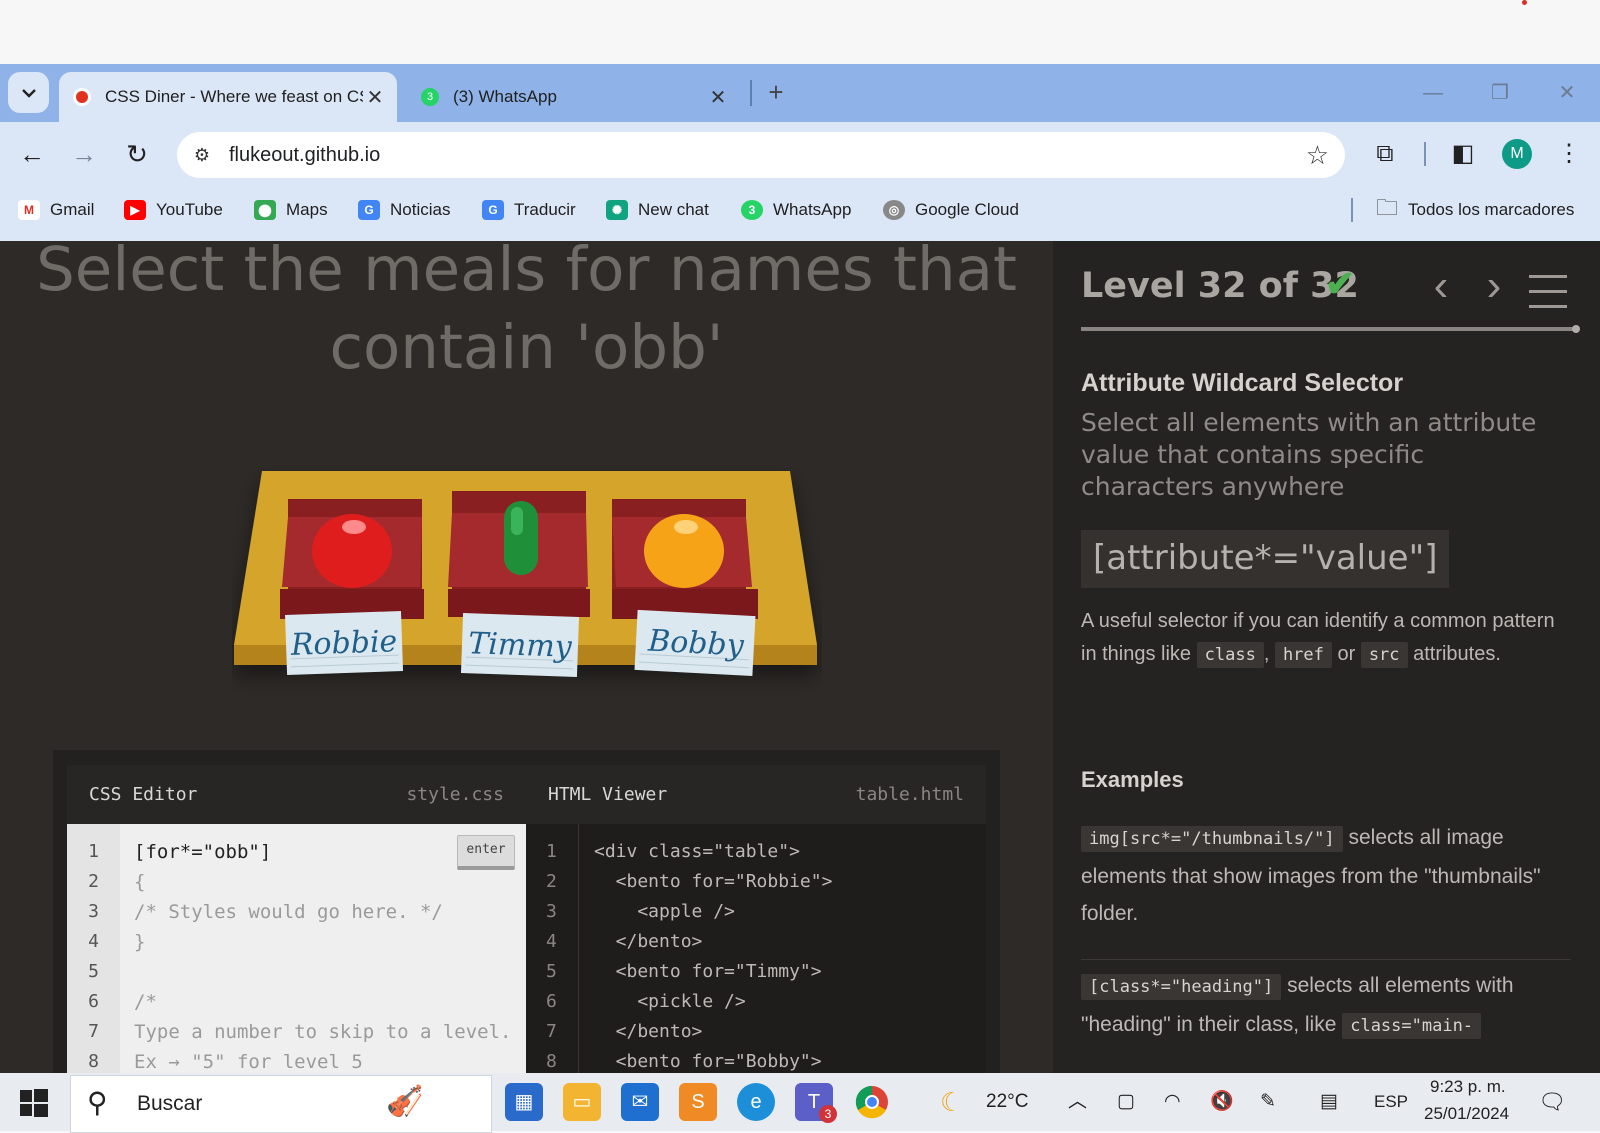 The width and height of the screenshot is (1600, 1133). What do you see at coordinates (1468, 1087) in the screenshot?
I see `clock-time: 9:23 p. m.` at bounding box center [1468, 1087].